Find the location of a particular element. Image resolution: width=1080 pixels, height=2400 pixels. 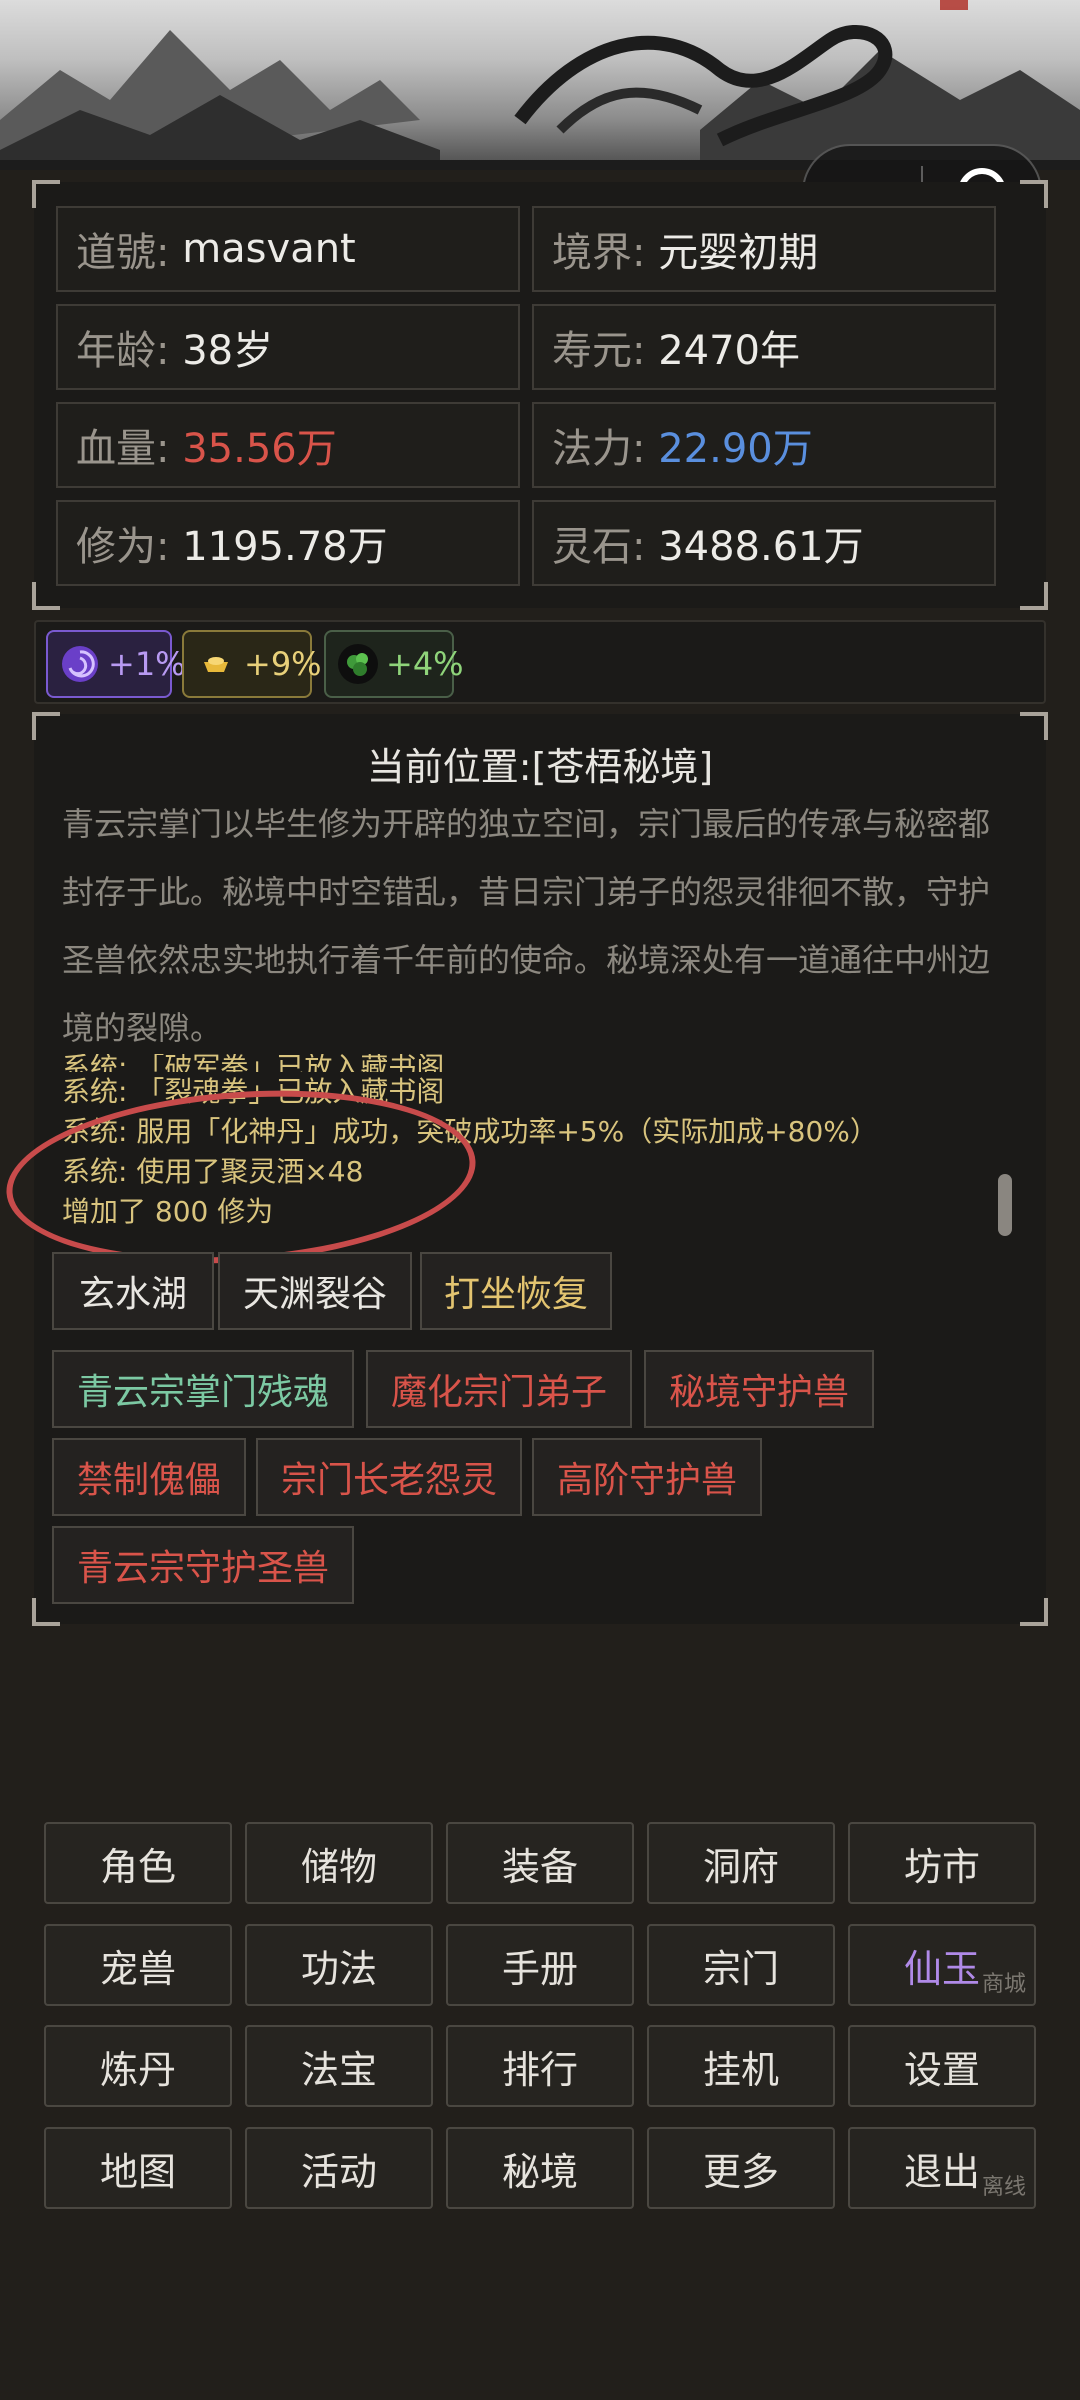

stat-label: 境界: is located at coordinates (599, 253).